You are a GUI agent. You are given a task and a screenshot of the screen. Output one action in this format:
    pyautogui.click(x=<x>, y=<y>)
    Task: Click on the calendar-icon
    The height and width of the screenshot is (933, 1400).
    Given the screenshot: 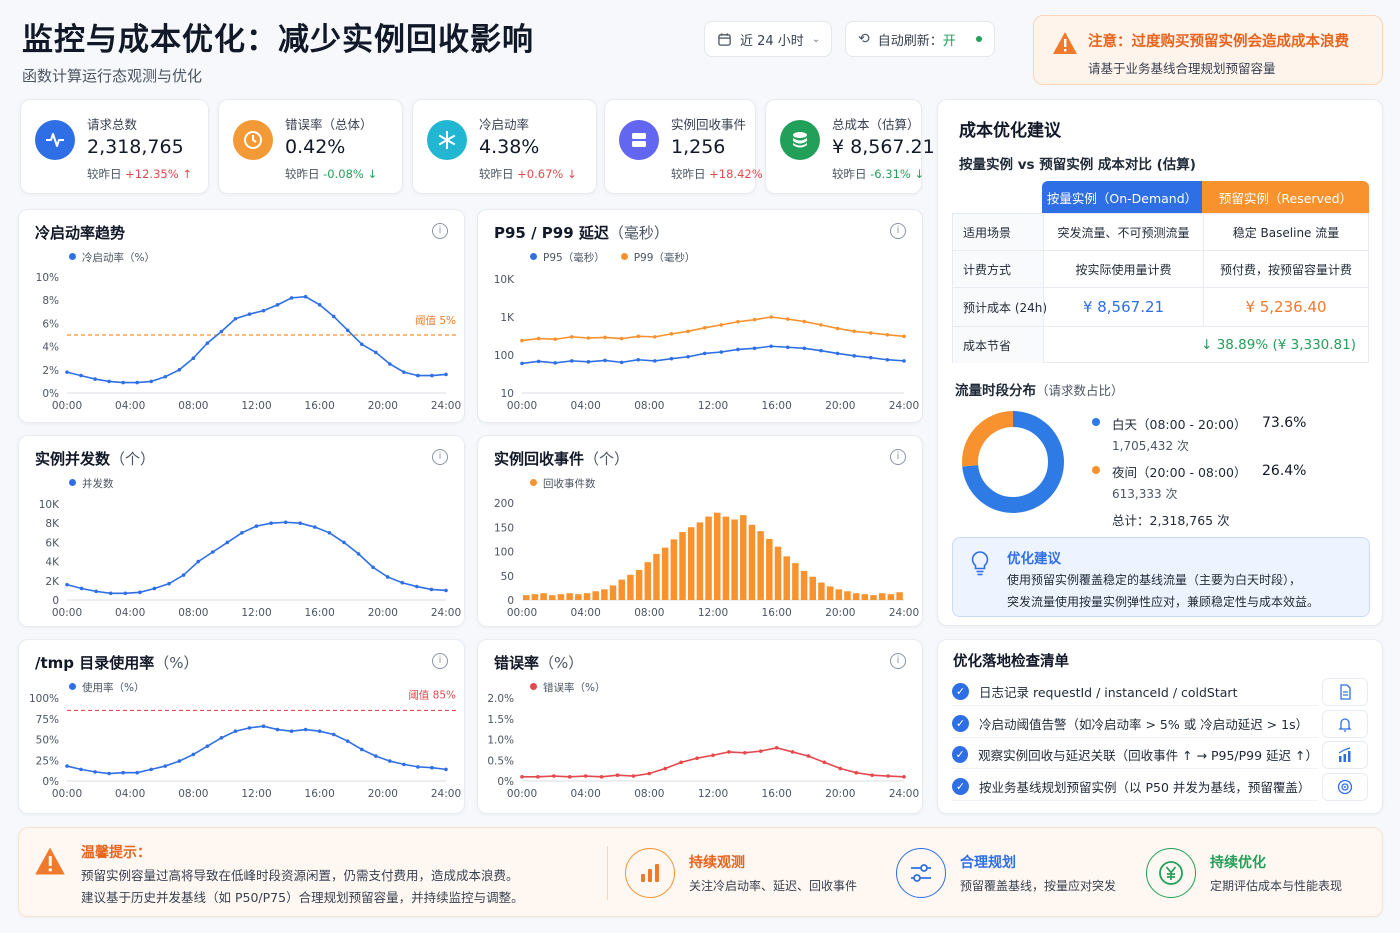 What is the action you would take?
    pyautogui.click(x=724, y=39)
    